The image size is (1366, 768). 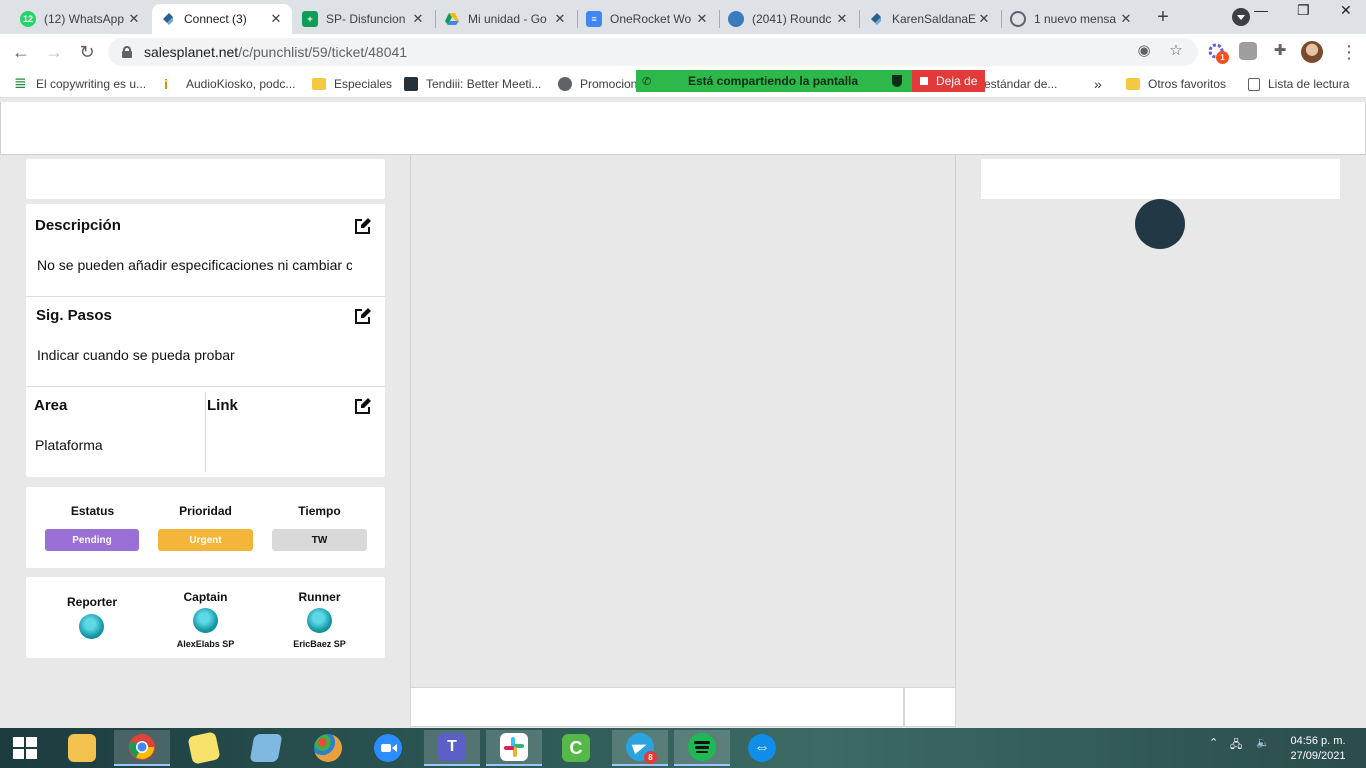 I want to click on taskbar-chrome, so click(x=142, y=748).